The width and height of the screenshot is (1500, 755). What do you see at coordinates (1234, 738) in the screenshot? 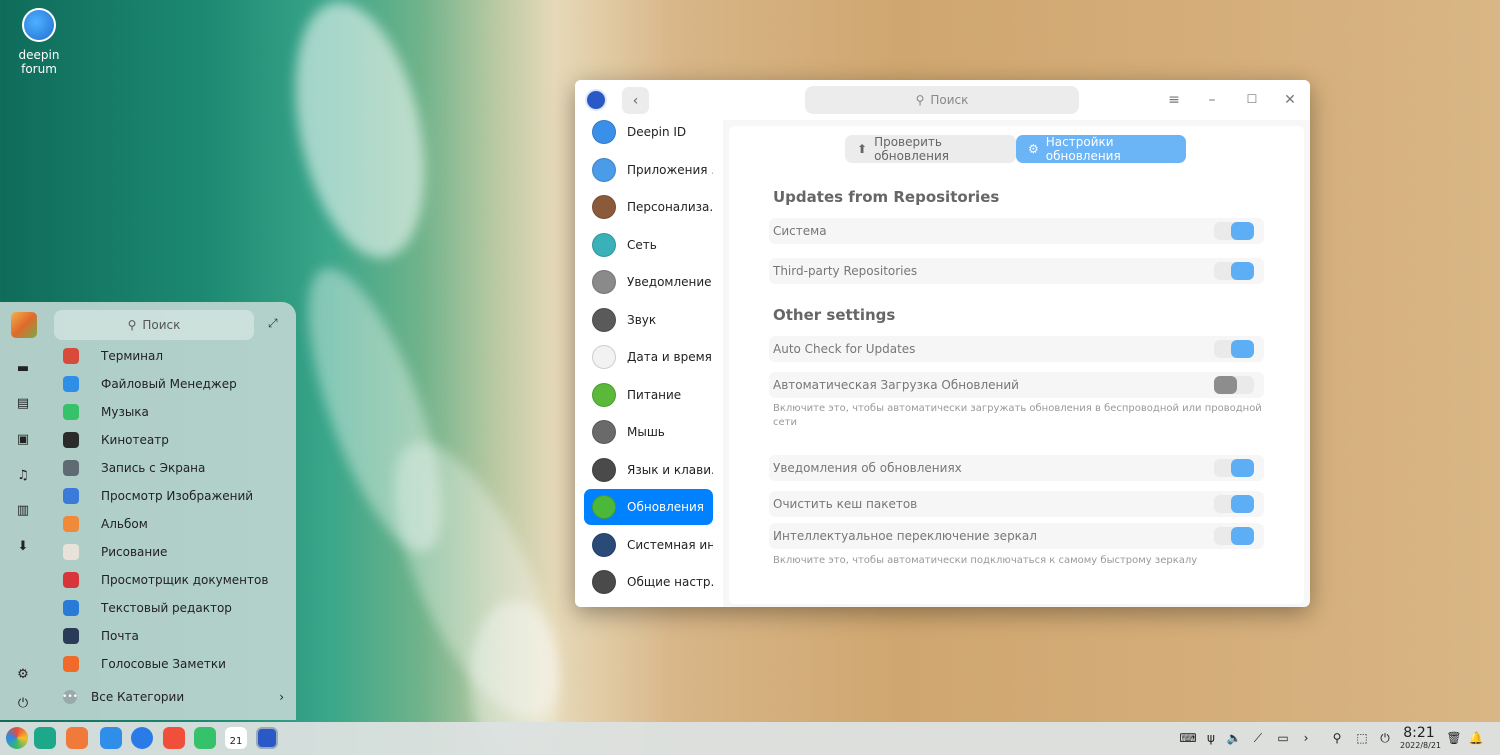
I see `volume-icon: 🔈` at bounding box center [1234, 738].